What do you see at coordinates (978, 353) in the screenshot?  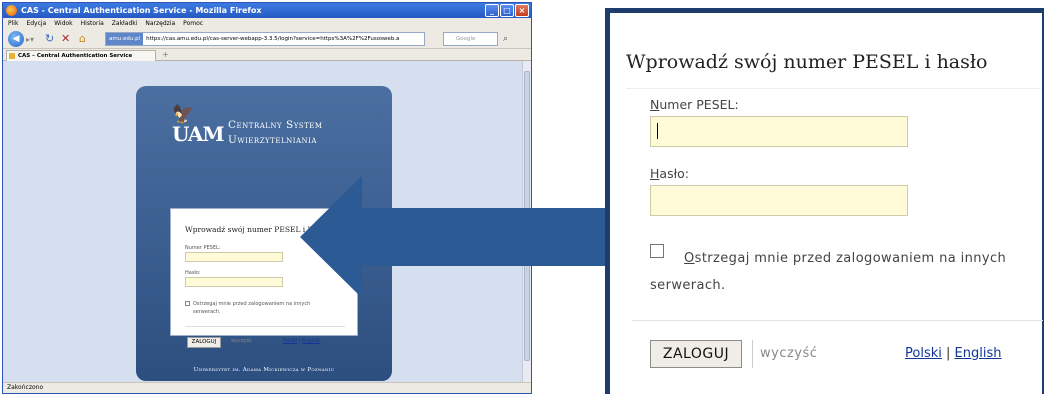 I see `lang-english-link: English` at bounding box center [978, 353].